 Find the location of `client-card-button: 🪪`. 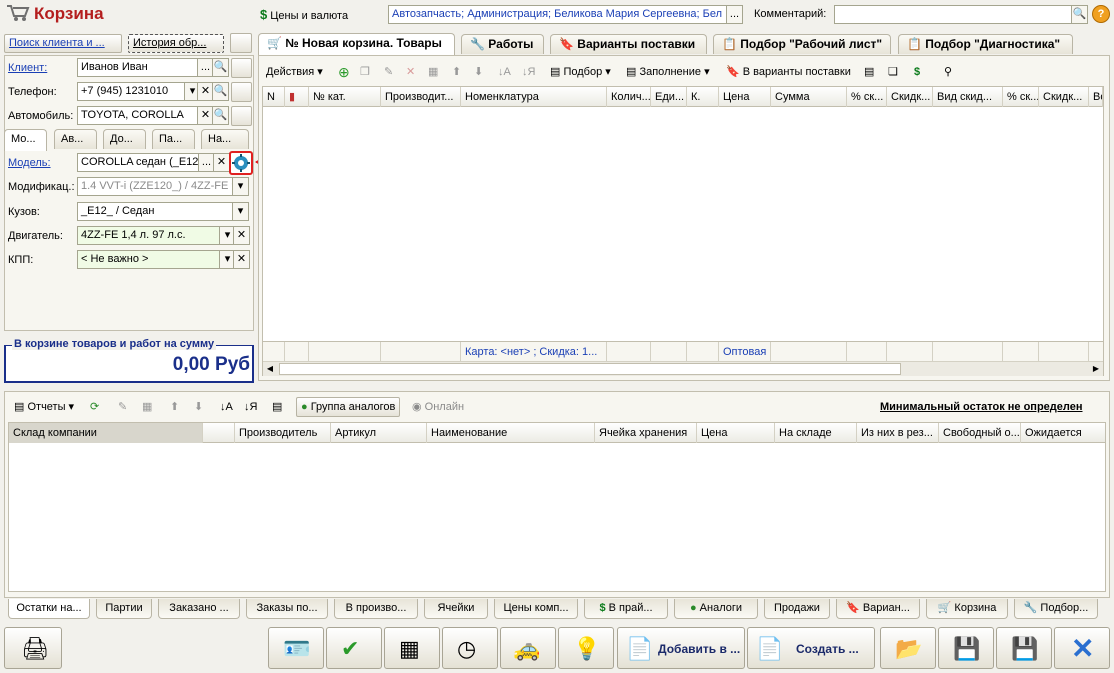

client-card-button: 🪪 is located at coordinates (296, 648).